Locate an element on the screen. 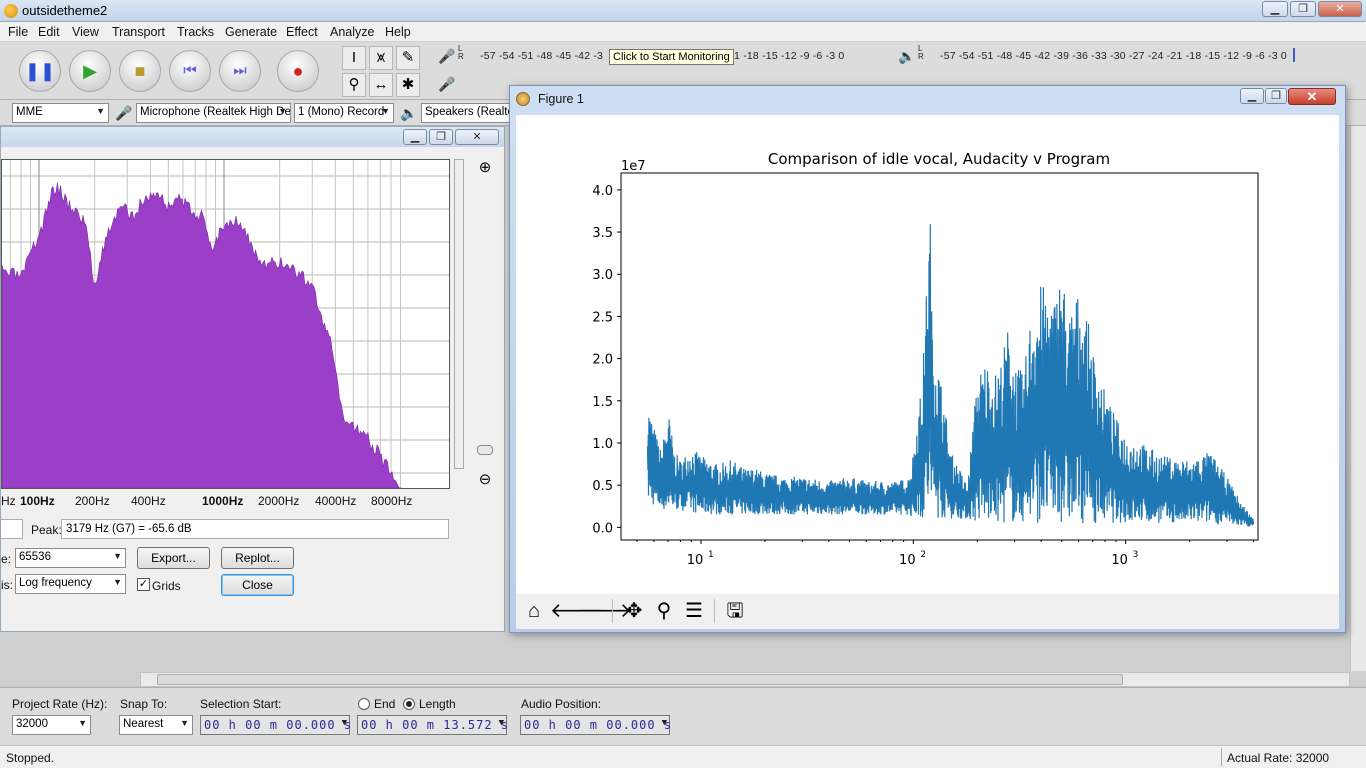  spectrum-x-tick: 200Hz is located at coordinates (92, 501).